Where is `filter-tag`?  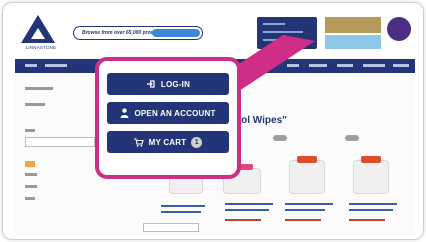
filter-tag is located at coordinates (30, 164).